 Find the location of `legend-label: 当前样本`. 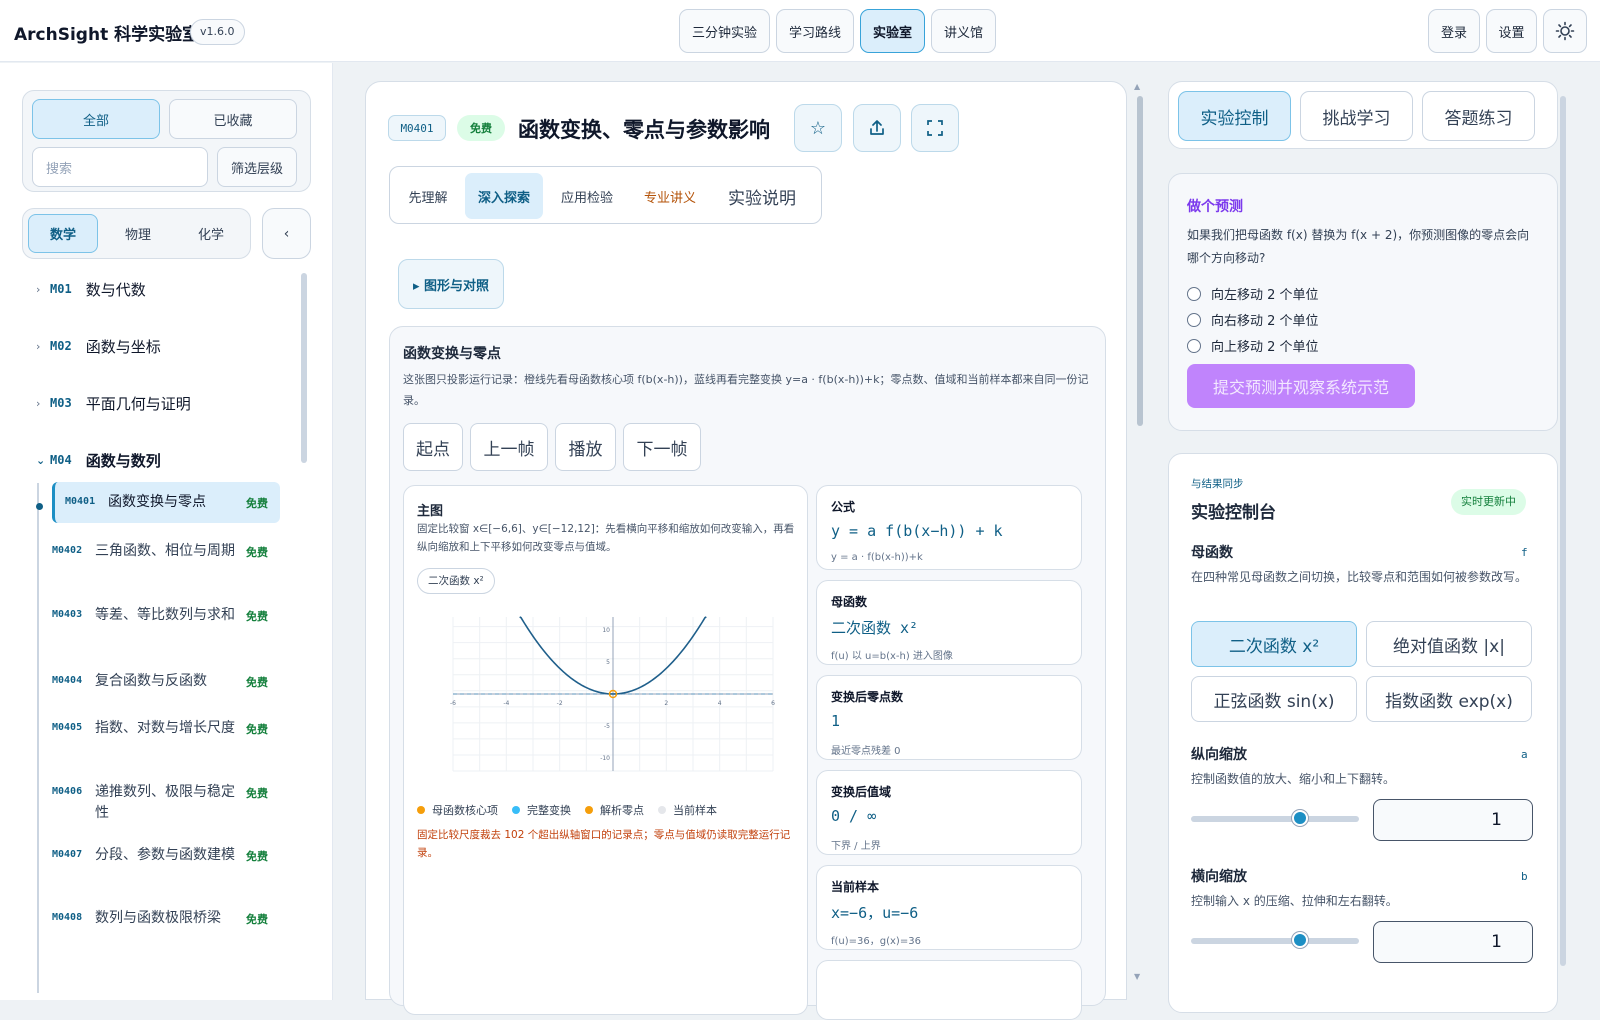

legend-label: 当前样本 is located at coordinates (695, 810).